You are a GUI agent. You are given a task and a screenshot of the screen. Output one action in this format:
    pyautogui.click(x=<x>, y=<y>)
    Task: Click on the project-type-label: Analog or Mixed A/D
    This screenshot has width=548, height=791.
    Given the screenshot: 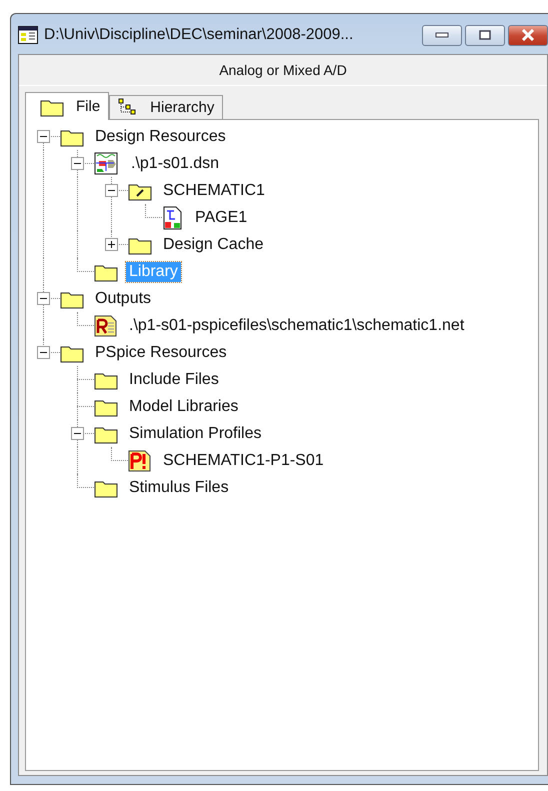 What is the action you would take?
    pyautogui.click(x=283, y=70)
    